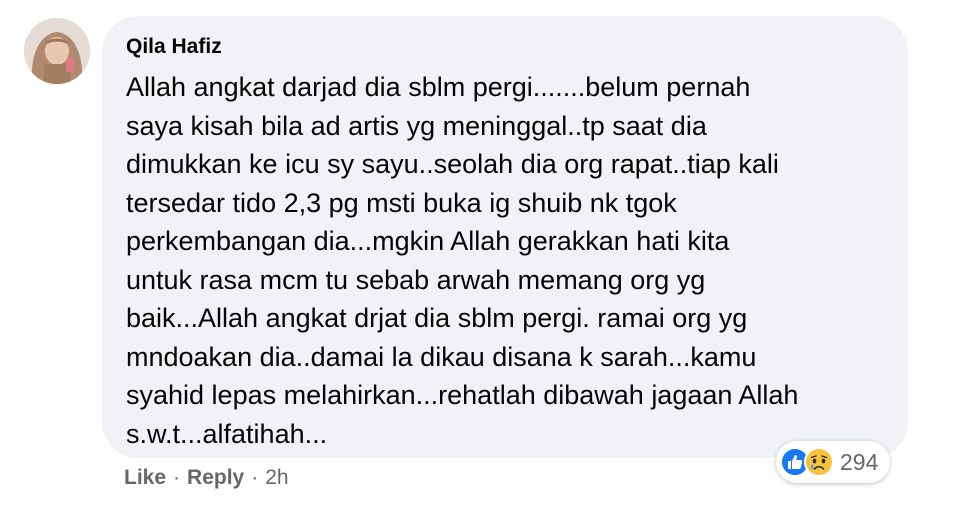 The width and height of the screenshot is (966, 512). Describe the element at coordinates (276, 478) in the screenshot. I see `comment-timestamp: 2h` at that location.